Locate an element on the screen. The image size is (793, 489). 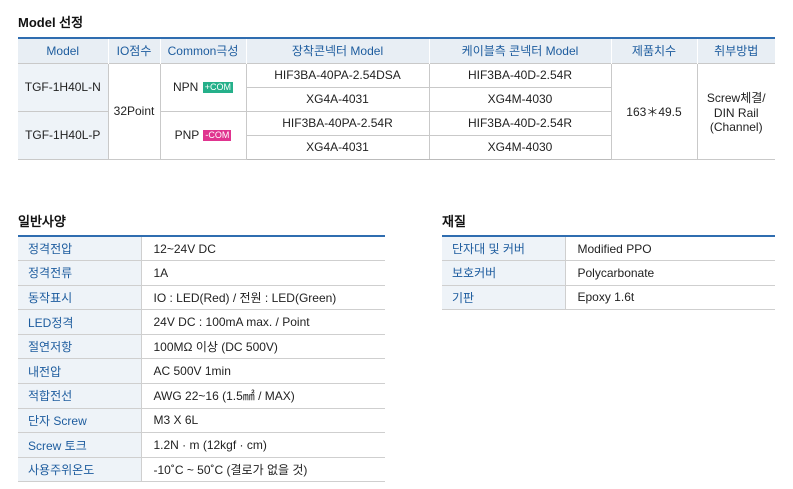
header-mount-connector: 장착콘넥터 Model is located at coordinates (337, 50).